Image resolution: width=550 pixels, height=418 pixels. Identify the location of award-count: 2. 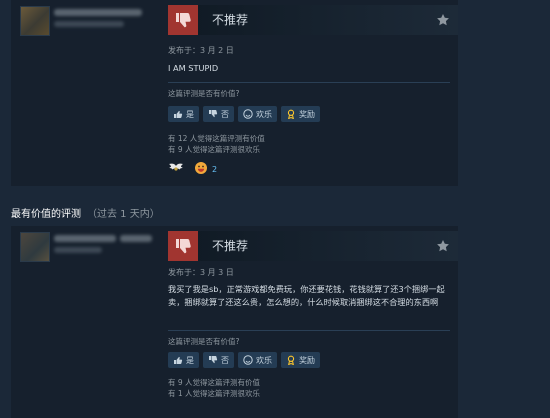
(215, 169).